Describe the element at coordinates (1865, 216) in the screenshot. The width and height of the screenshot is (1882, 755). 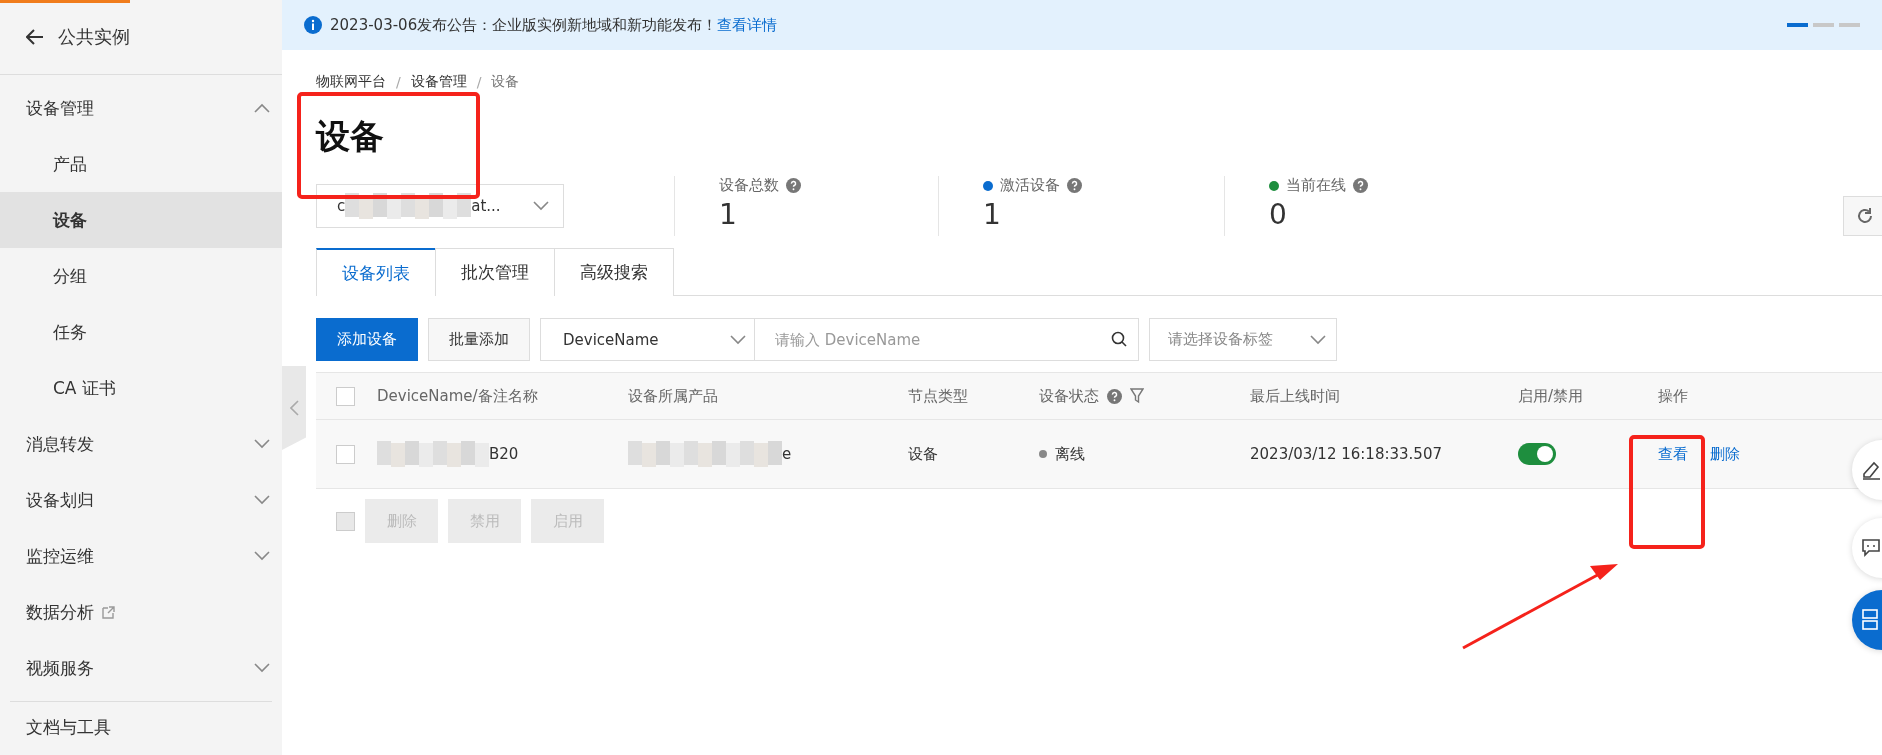
I see `refresh-icon` at that location.